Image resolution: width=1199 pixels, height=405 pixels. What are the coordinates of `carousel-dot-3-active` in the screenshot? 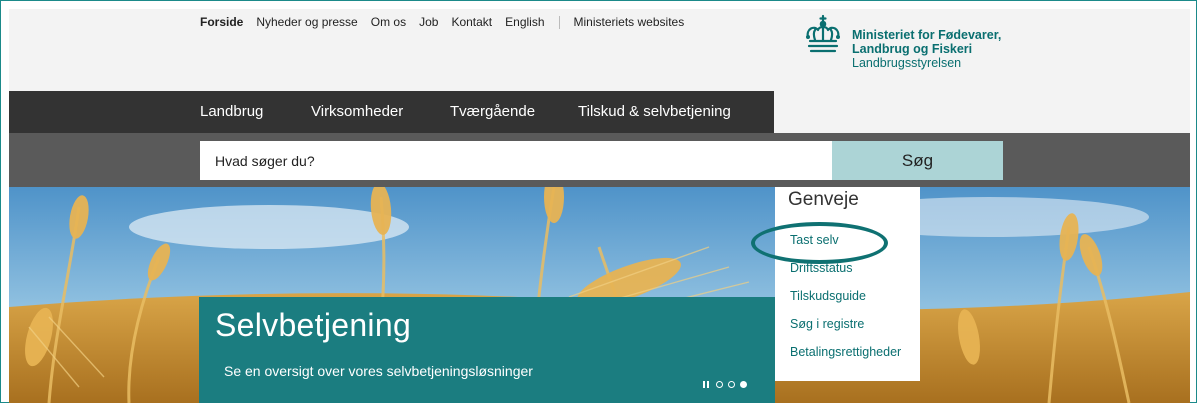 It's located at (743, 384).